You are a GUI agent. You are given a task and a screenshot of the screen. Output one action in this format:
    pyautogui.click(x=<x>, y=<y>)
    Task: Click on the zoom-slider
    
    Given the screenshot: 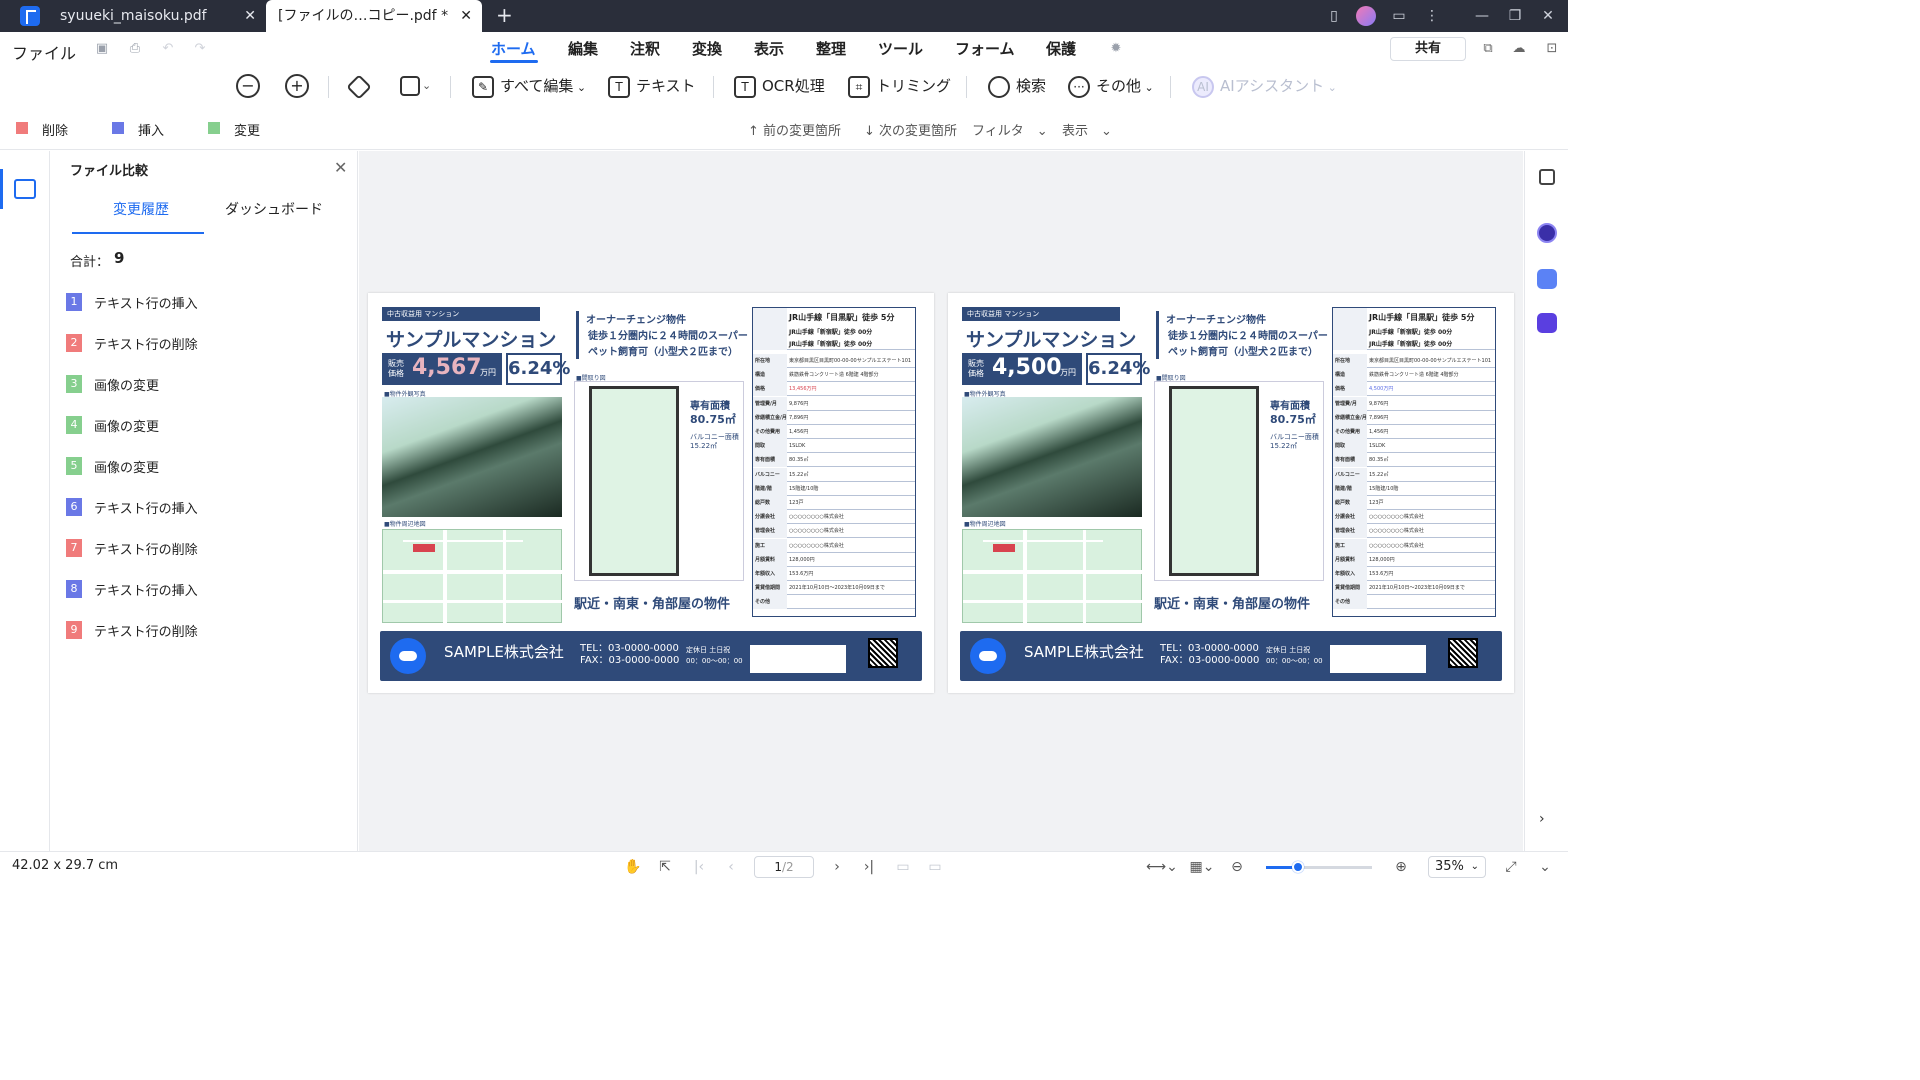 What is the action you would take?
    pyautogui.click(x=1319, y=867)
    